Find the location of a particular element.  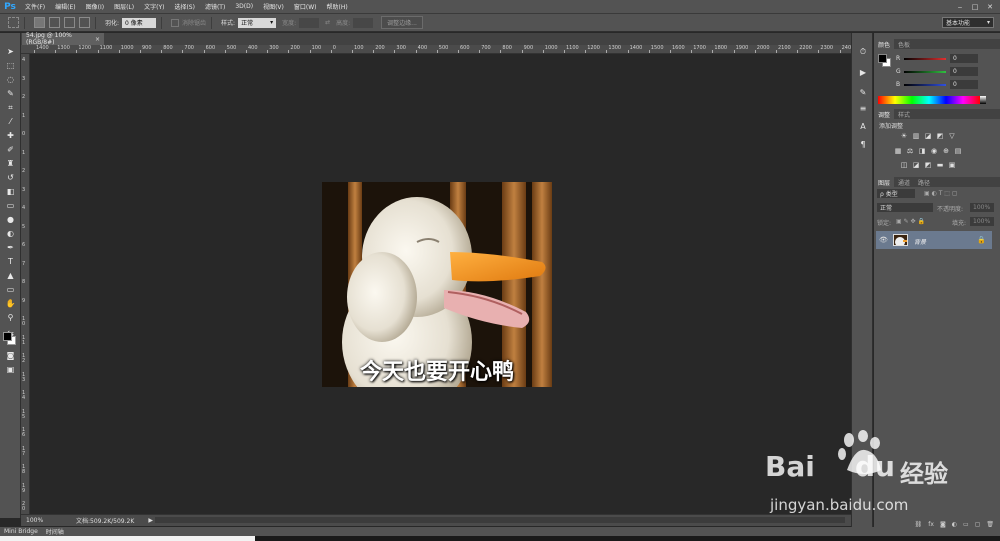

zoom-level: 100% is located at coordinates (41, 520).